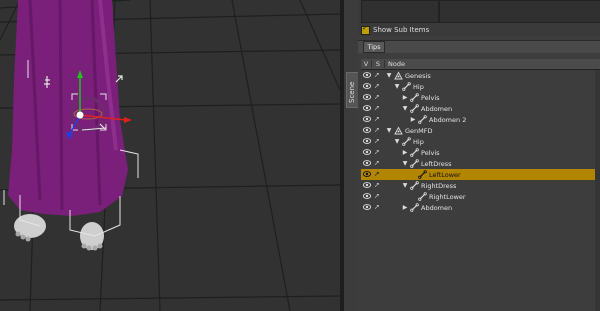 Image resolution: width=600 pixels, height=311 pixels. What do you see at coordinates (448, 119) in the screenshot?
I see `tree-node-label: Abdomen 2` at bounding box center [448, 119].